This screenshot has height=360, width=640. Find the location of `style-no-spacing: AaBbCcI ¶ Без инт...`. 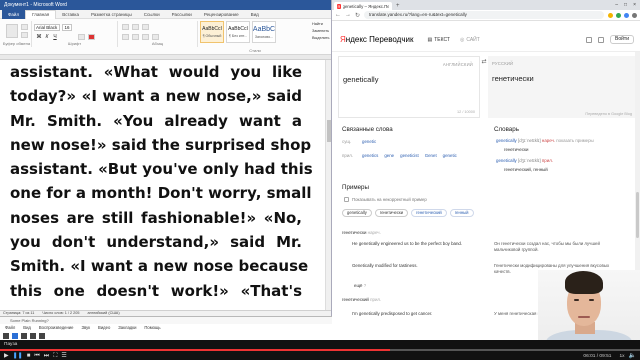

style-no-spacing: AaBbCcI ¶ Без инт... is located at coordinates (238, 32).